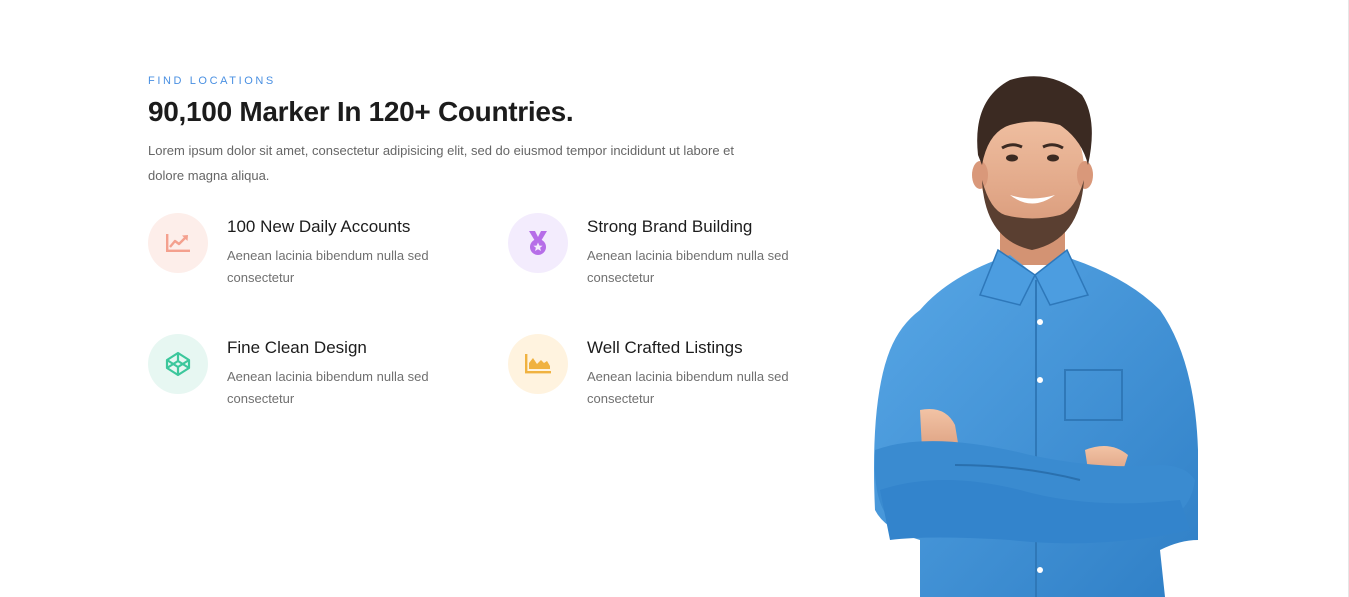 This screenshot has width=1349, height=597. I want to click on feature-title: 100 New Daily Accounts, so click(319, 226).